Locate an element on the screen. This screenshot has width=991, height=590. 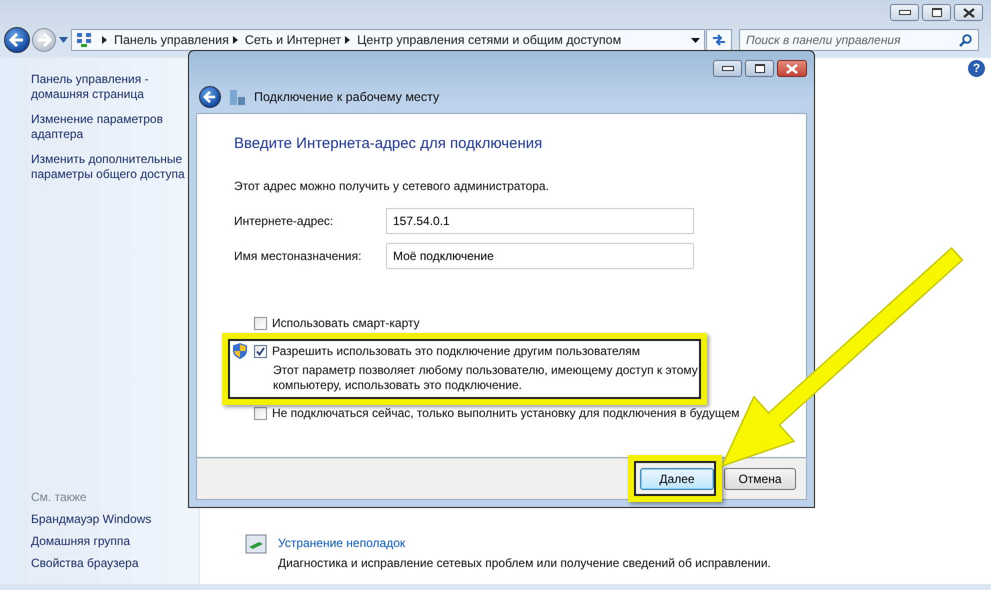
breadcrumb-item: Сеть и Интернет is located at coordinates (293, 40).